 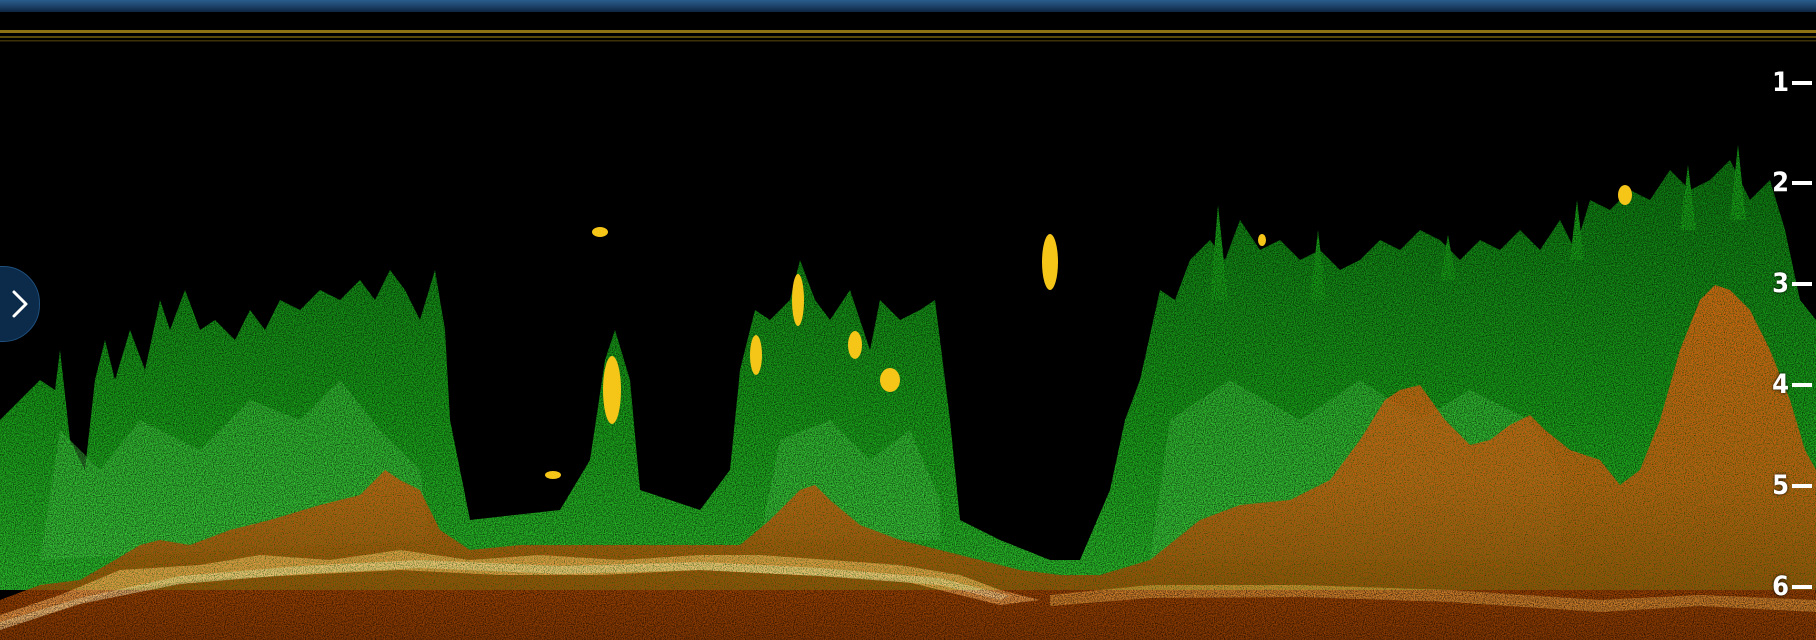 What do you see at coordinates (20, 304) in the screenshot?
I see `chevron-right-icon` at bounding box center [20, 304].